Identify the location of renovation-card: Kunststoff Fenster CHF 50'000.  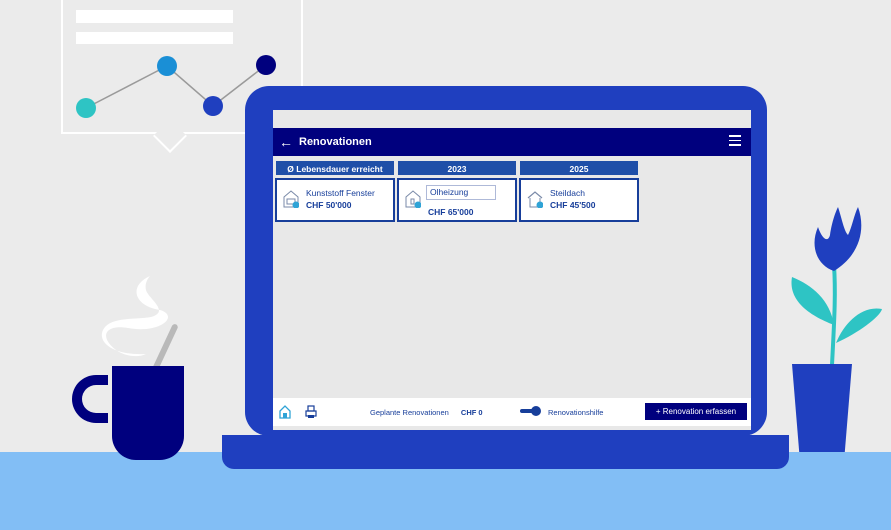
(335, 200).